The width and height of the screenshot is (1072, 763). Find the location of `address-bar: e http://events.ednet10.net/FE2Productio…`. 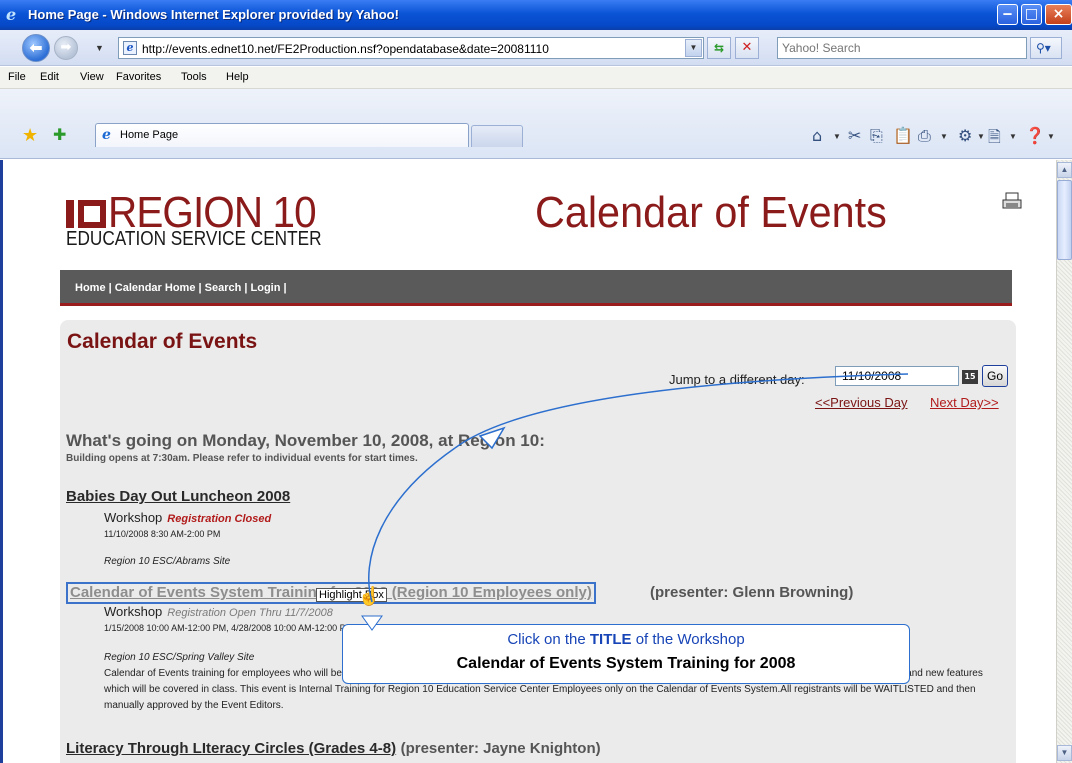

address-bar: e http://events.ednet10.net/FE2Productio… is located at coordinates (411, 48).